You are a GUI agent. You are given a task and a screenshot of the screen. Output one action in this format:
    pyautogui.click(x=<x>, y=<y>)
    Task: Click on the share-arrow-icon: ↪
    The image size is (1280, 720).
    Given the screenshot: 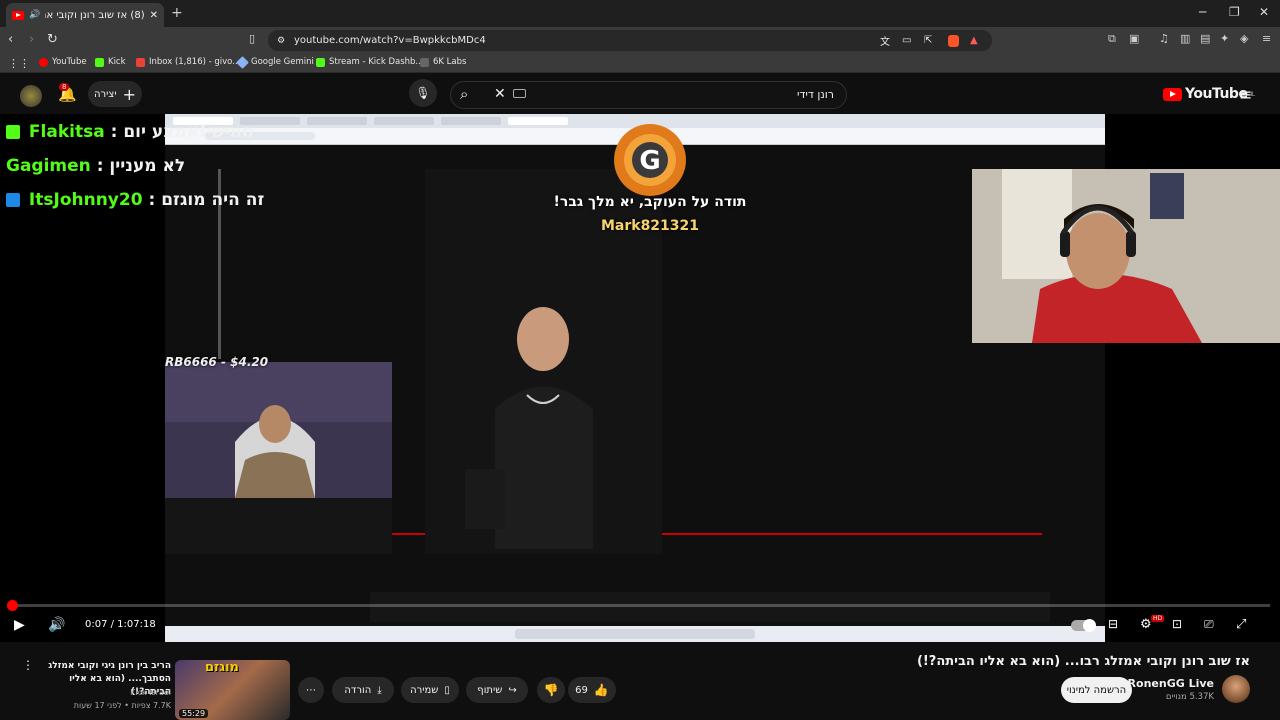 What is the action you would take?
    pyautogui.click(x=512, y=690)
    